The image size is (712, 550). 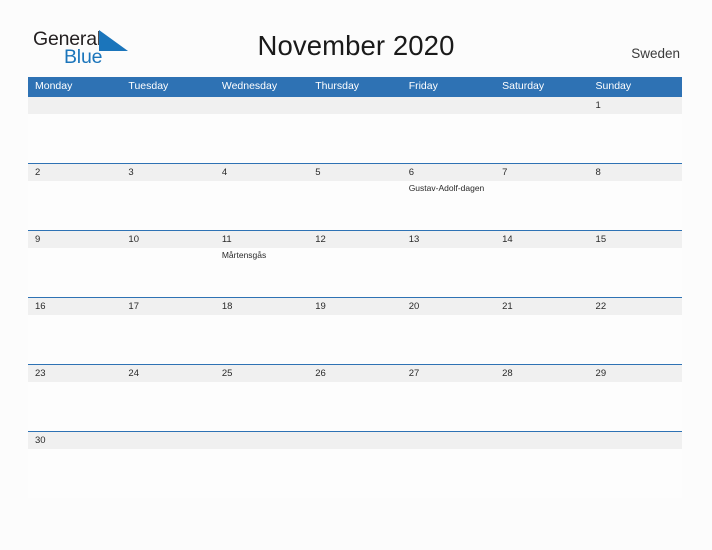 I want to click on day-number: 30, so click(x=74, y=440).